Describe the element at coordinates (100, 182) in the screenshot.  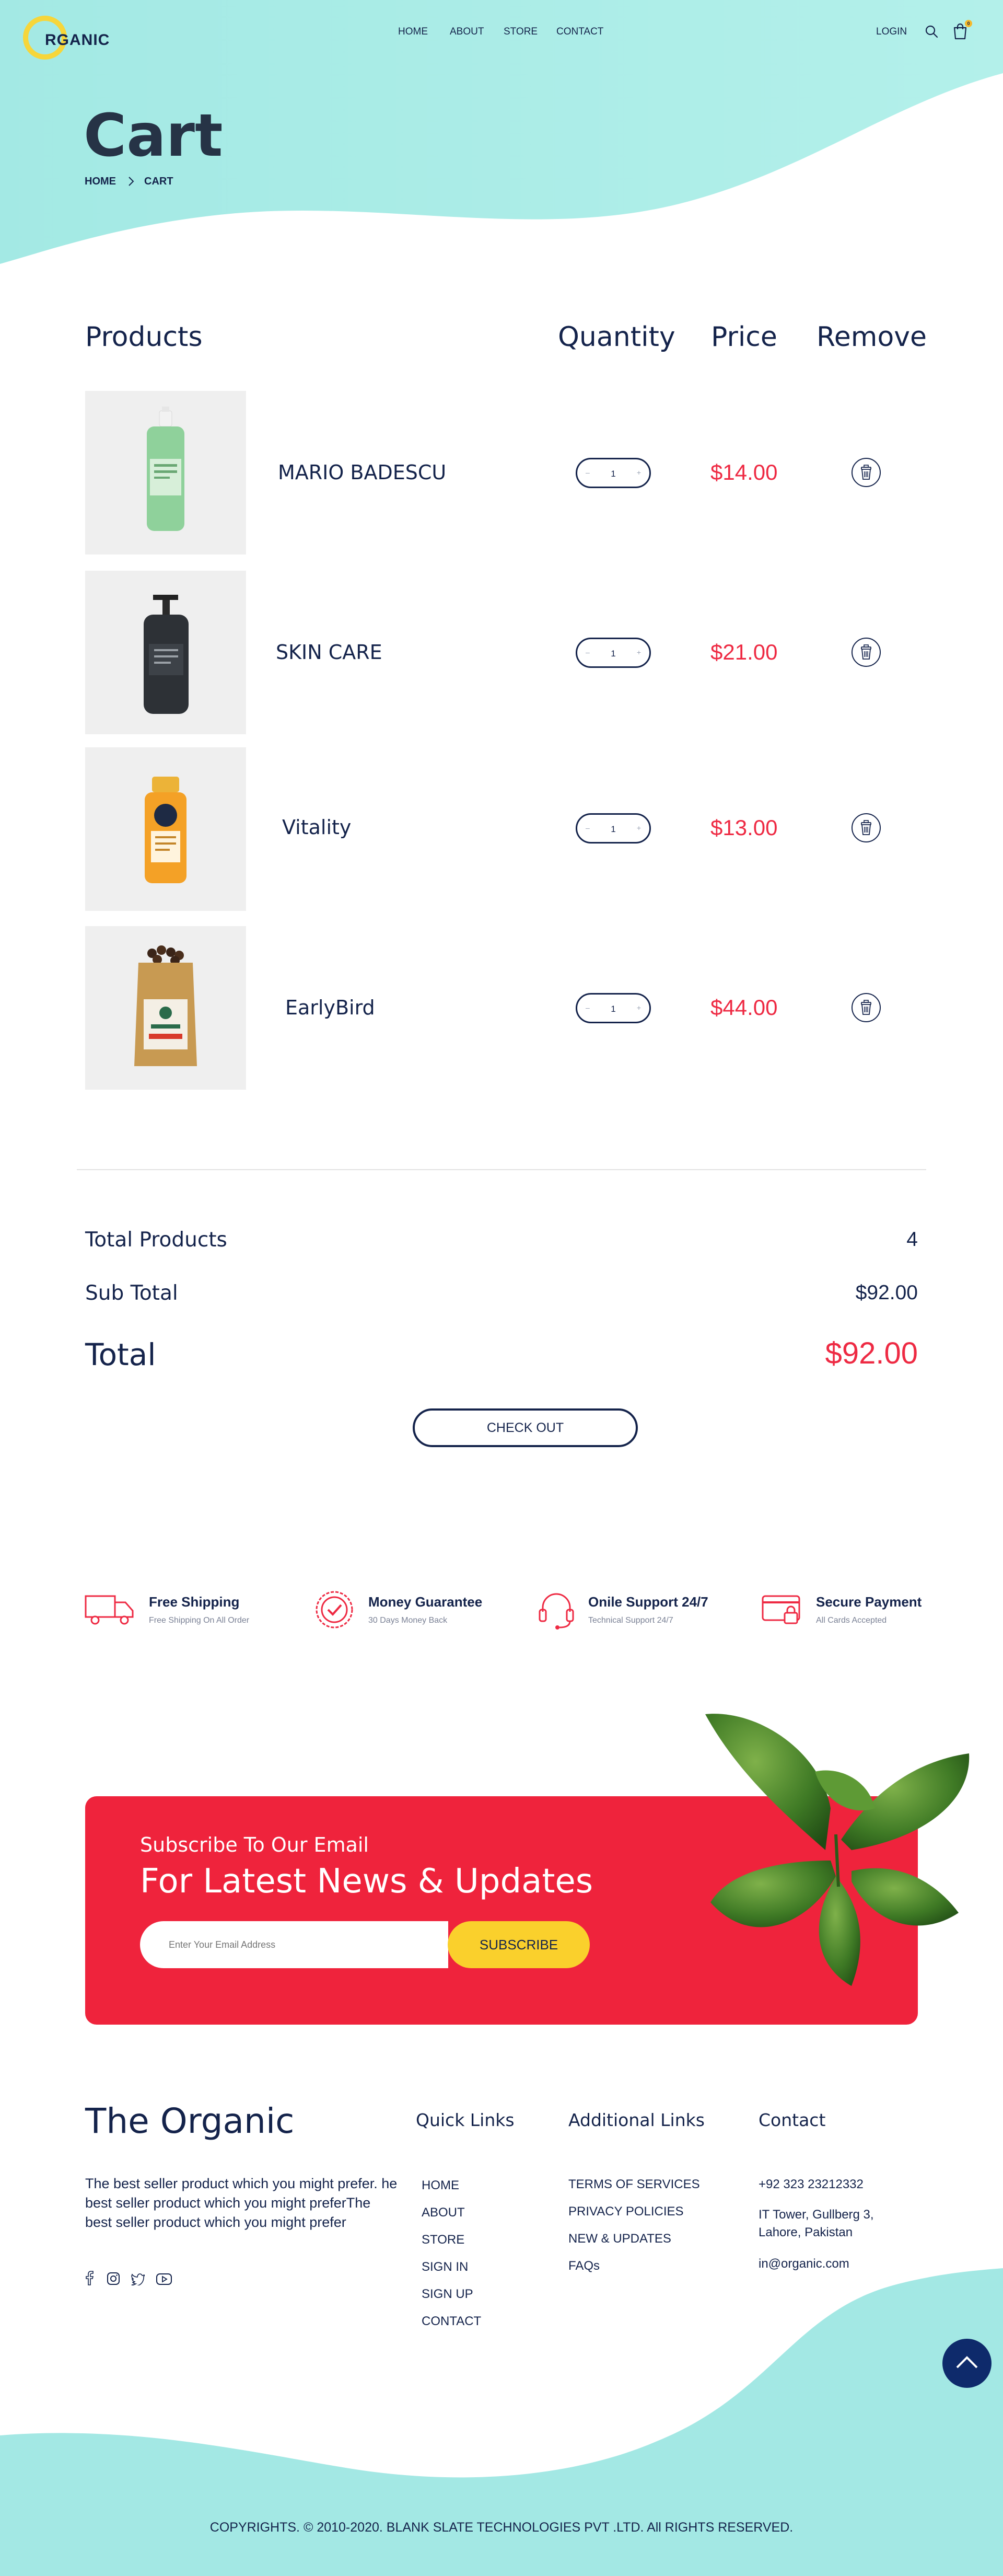
I see `breadcrumb-home: HOME` at that location.